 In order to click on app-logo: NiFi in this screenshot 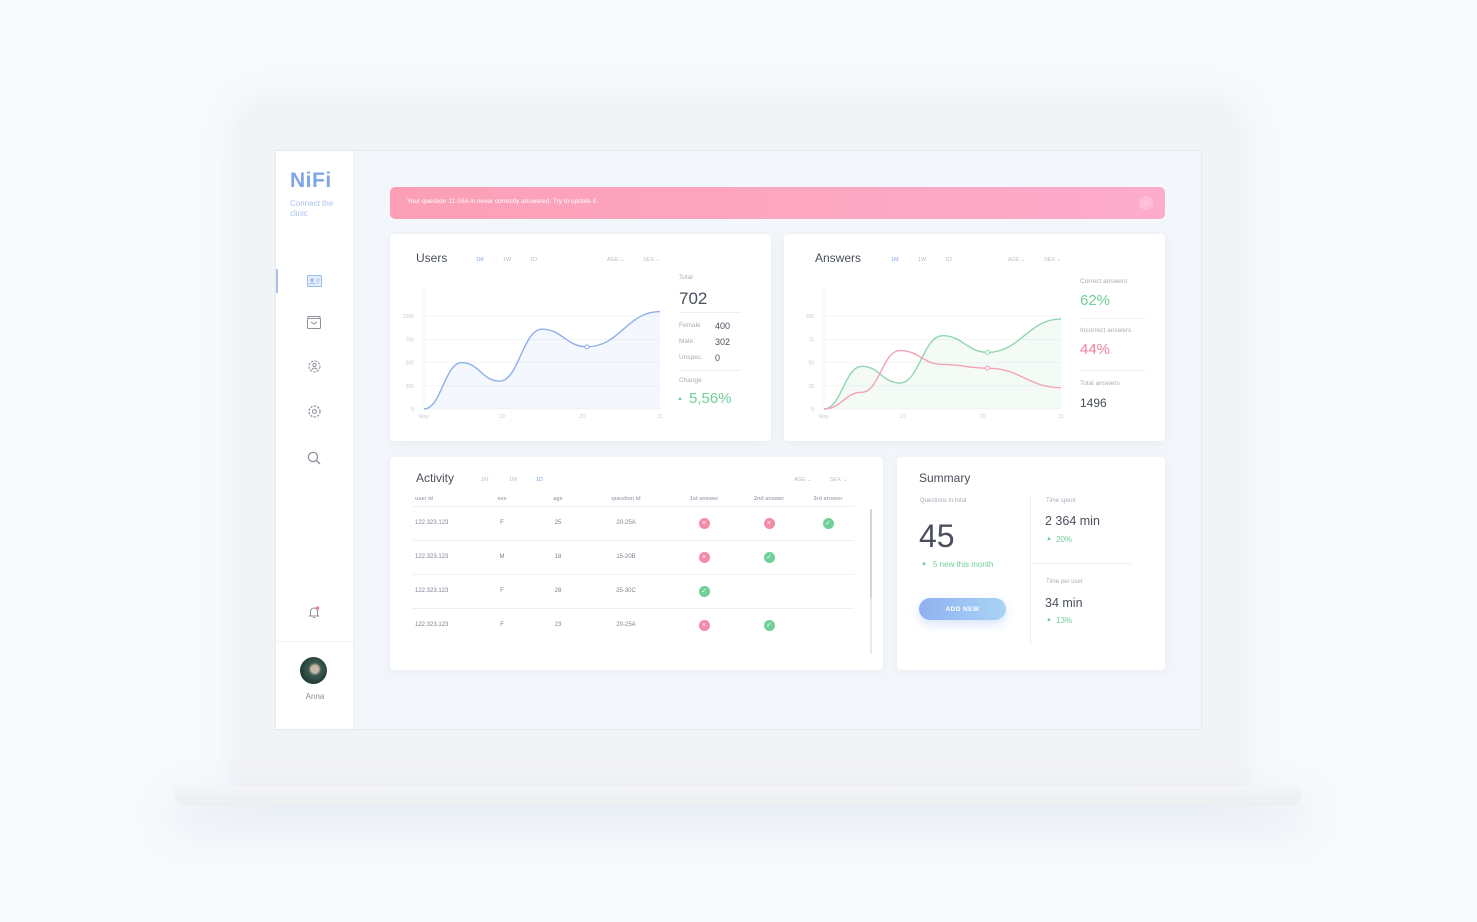, I will do `click(311, 181)`.